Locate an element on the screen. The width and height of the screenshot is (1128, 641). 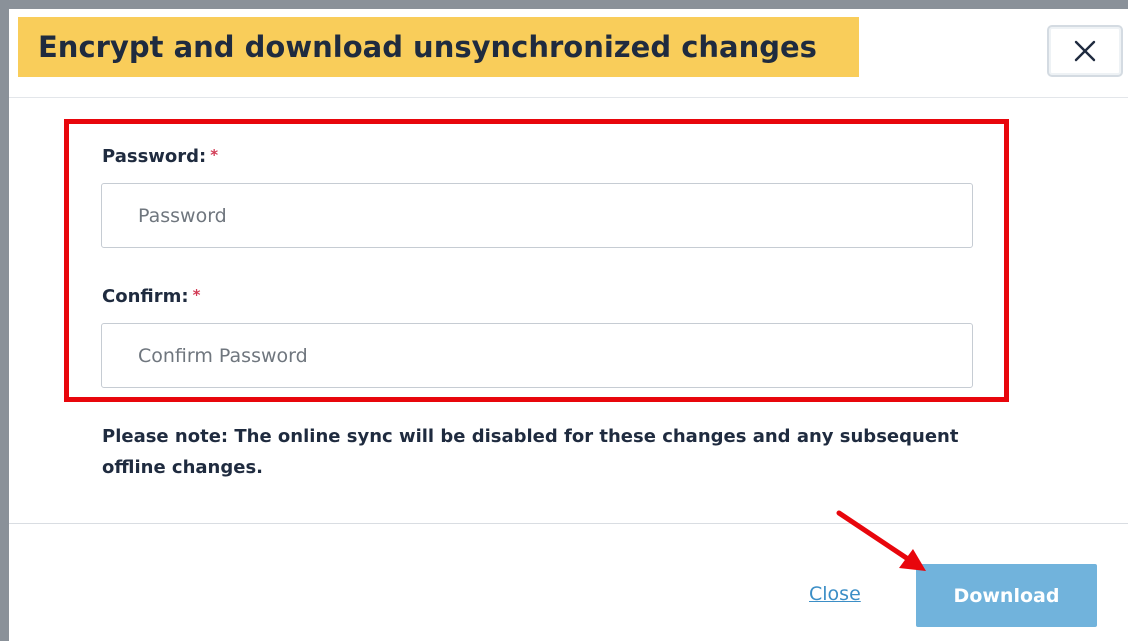
close-link: Close is located at coordinates (835, 594).